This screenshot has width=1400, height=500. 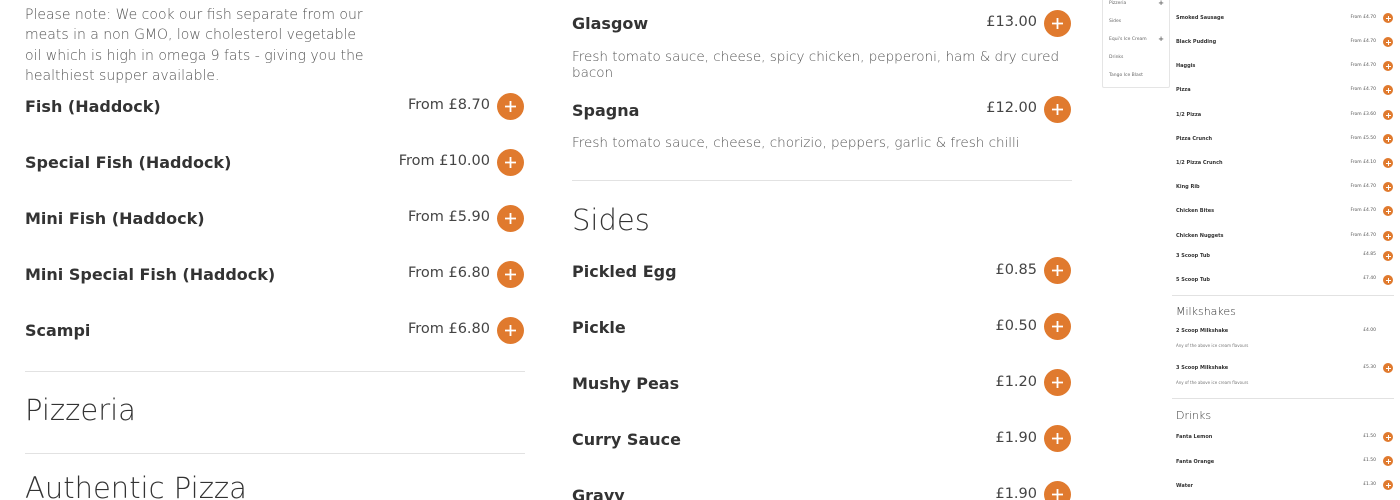 What do you see at coordinates (1118, 3) in the screenshot?
I see `nav-item-label: Pizzeria` at bounding box center [1118, 3].